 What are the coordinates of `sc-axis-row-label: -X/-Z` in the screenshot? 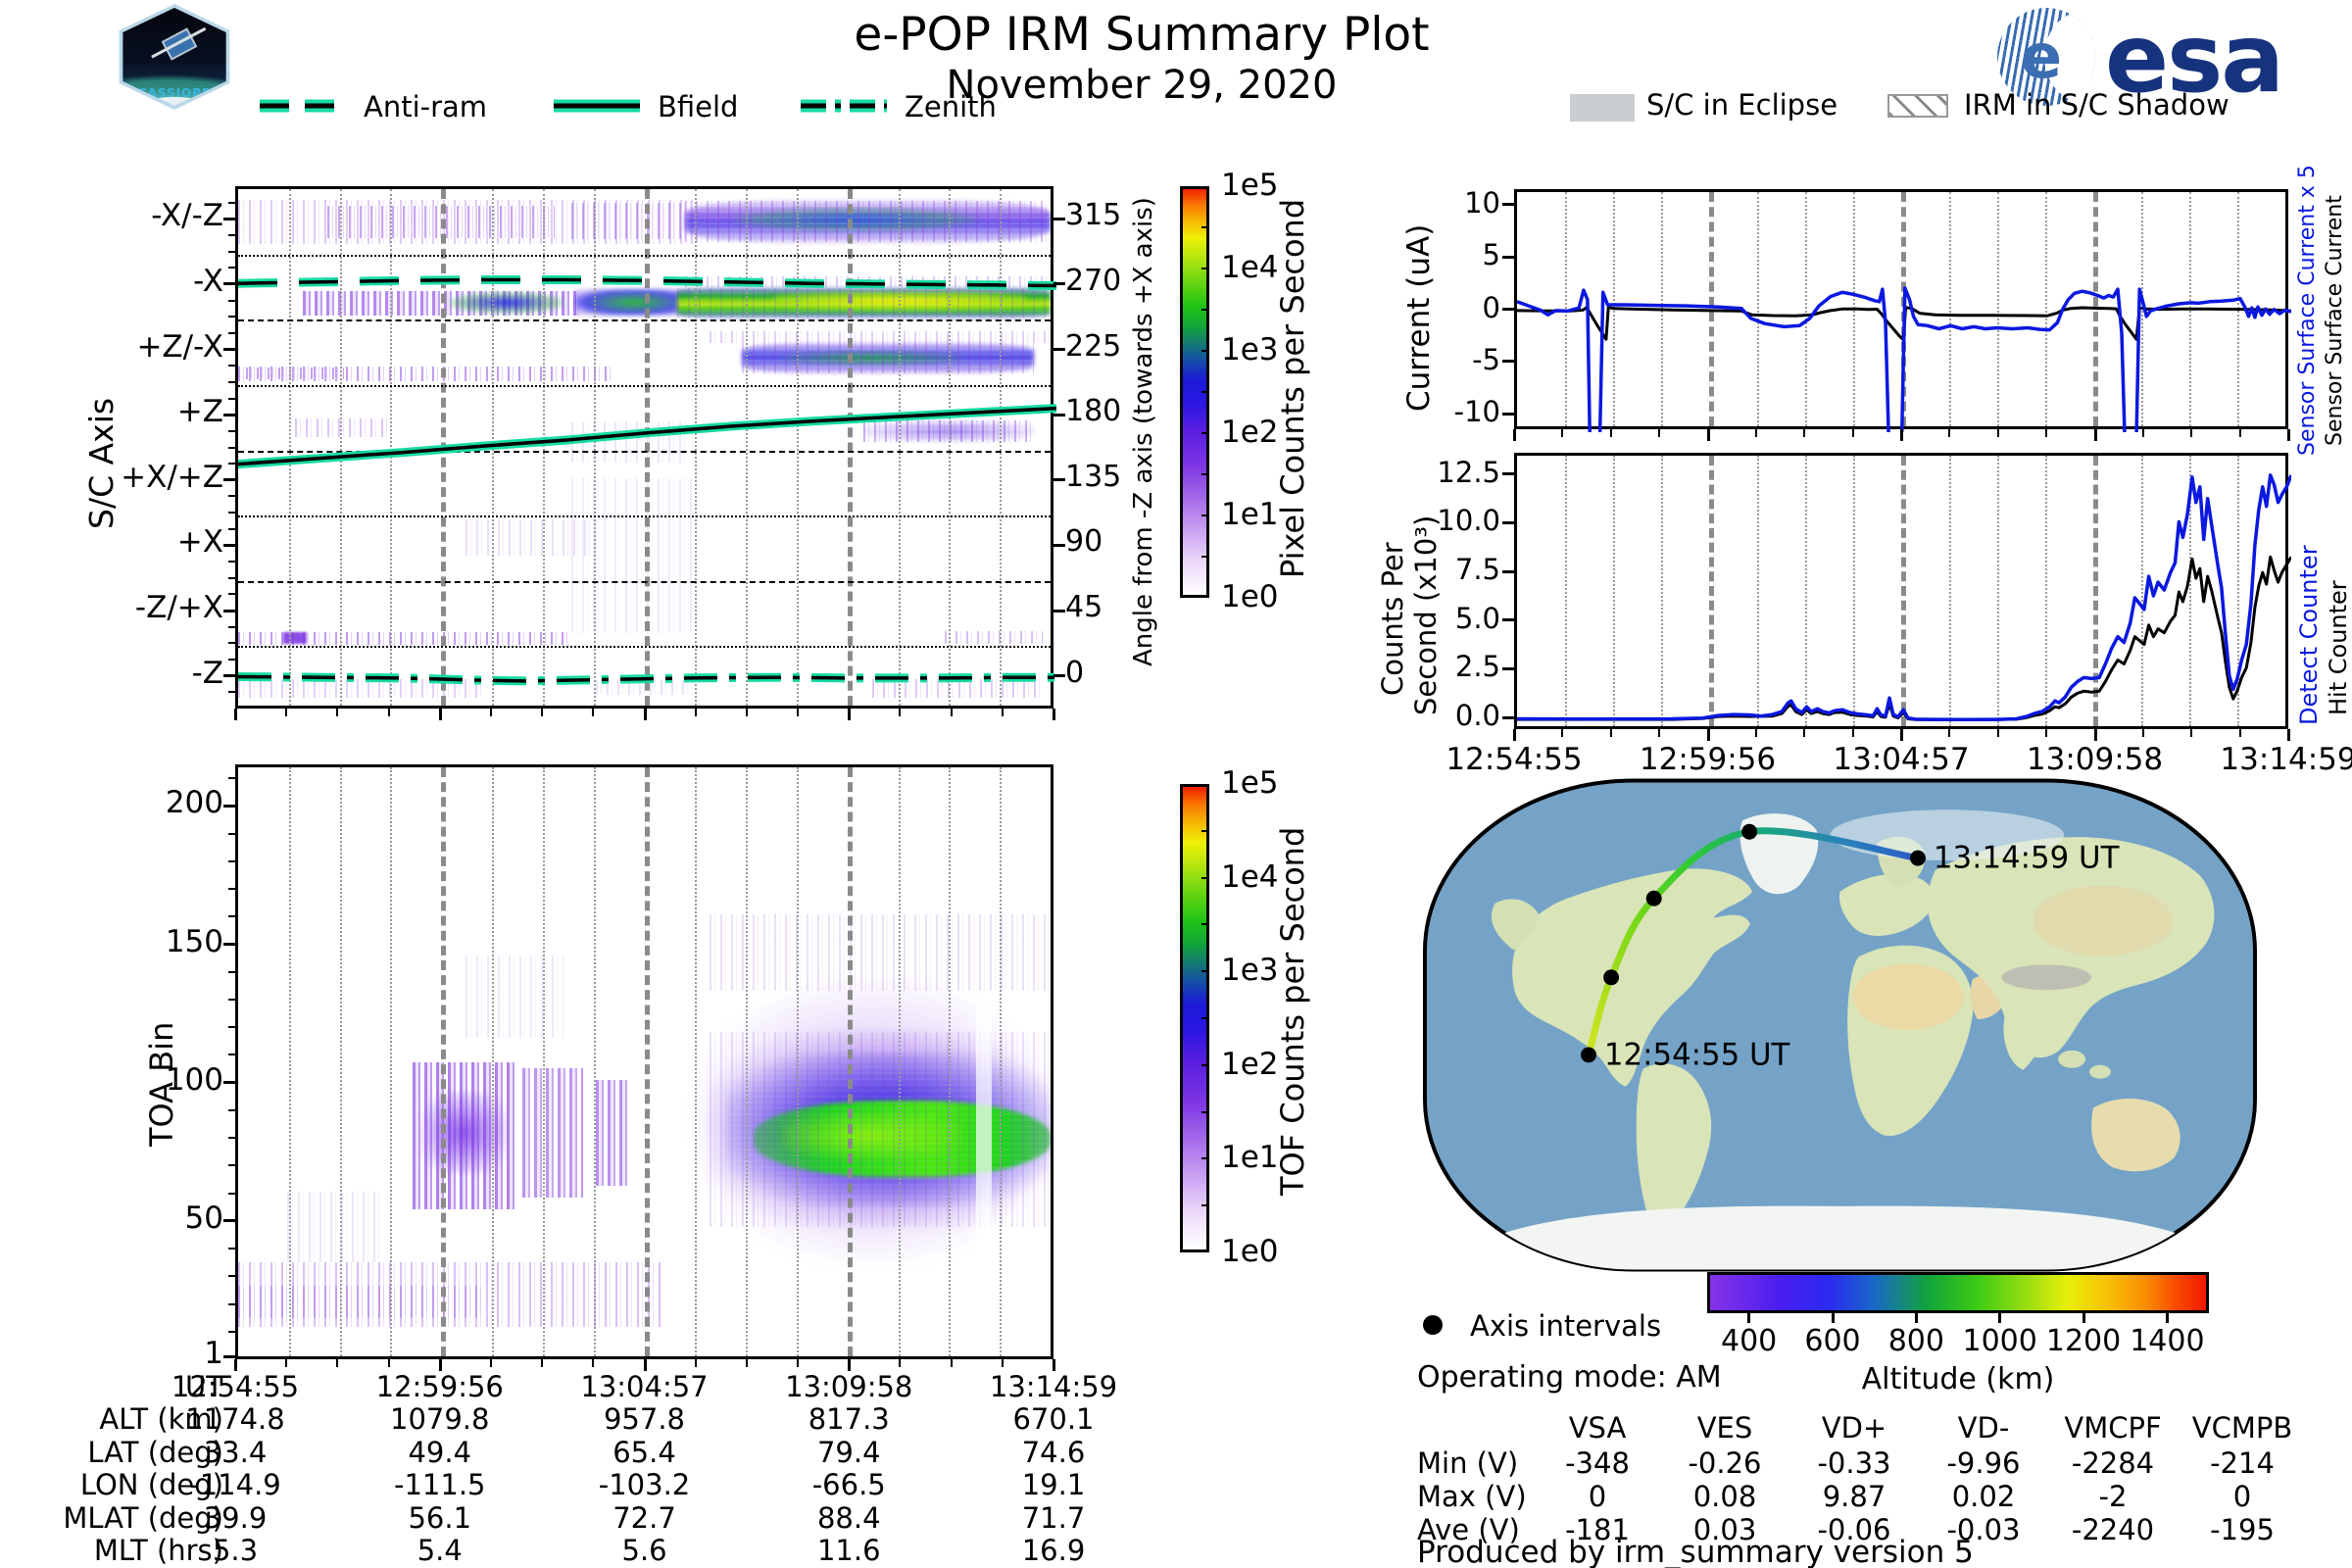 It's located at (187, 216).